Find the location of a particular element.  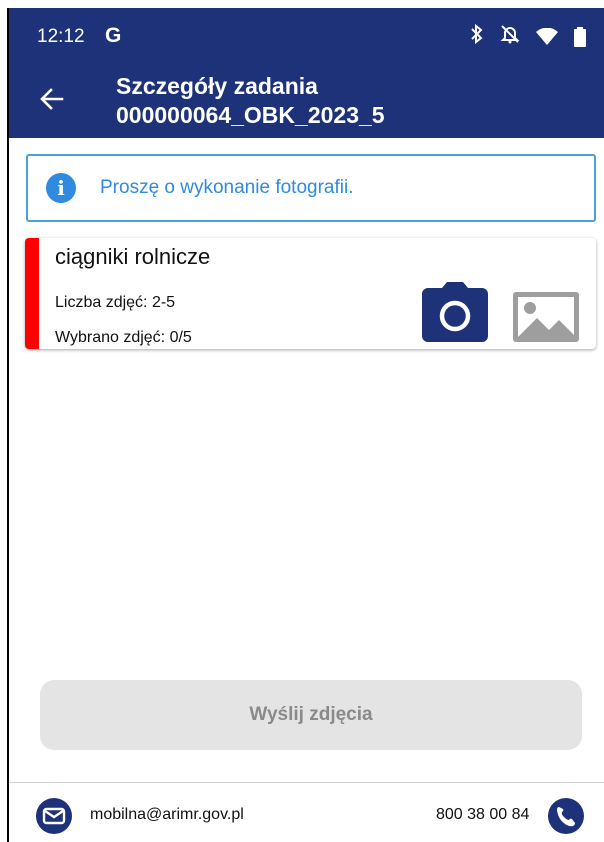

back-button is located at coordinates (52, 99).